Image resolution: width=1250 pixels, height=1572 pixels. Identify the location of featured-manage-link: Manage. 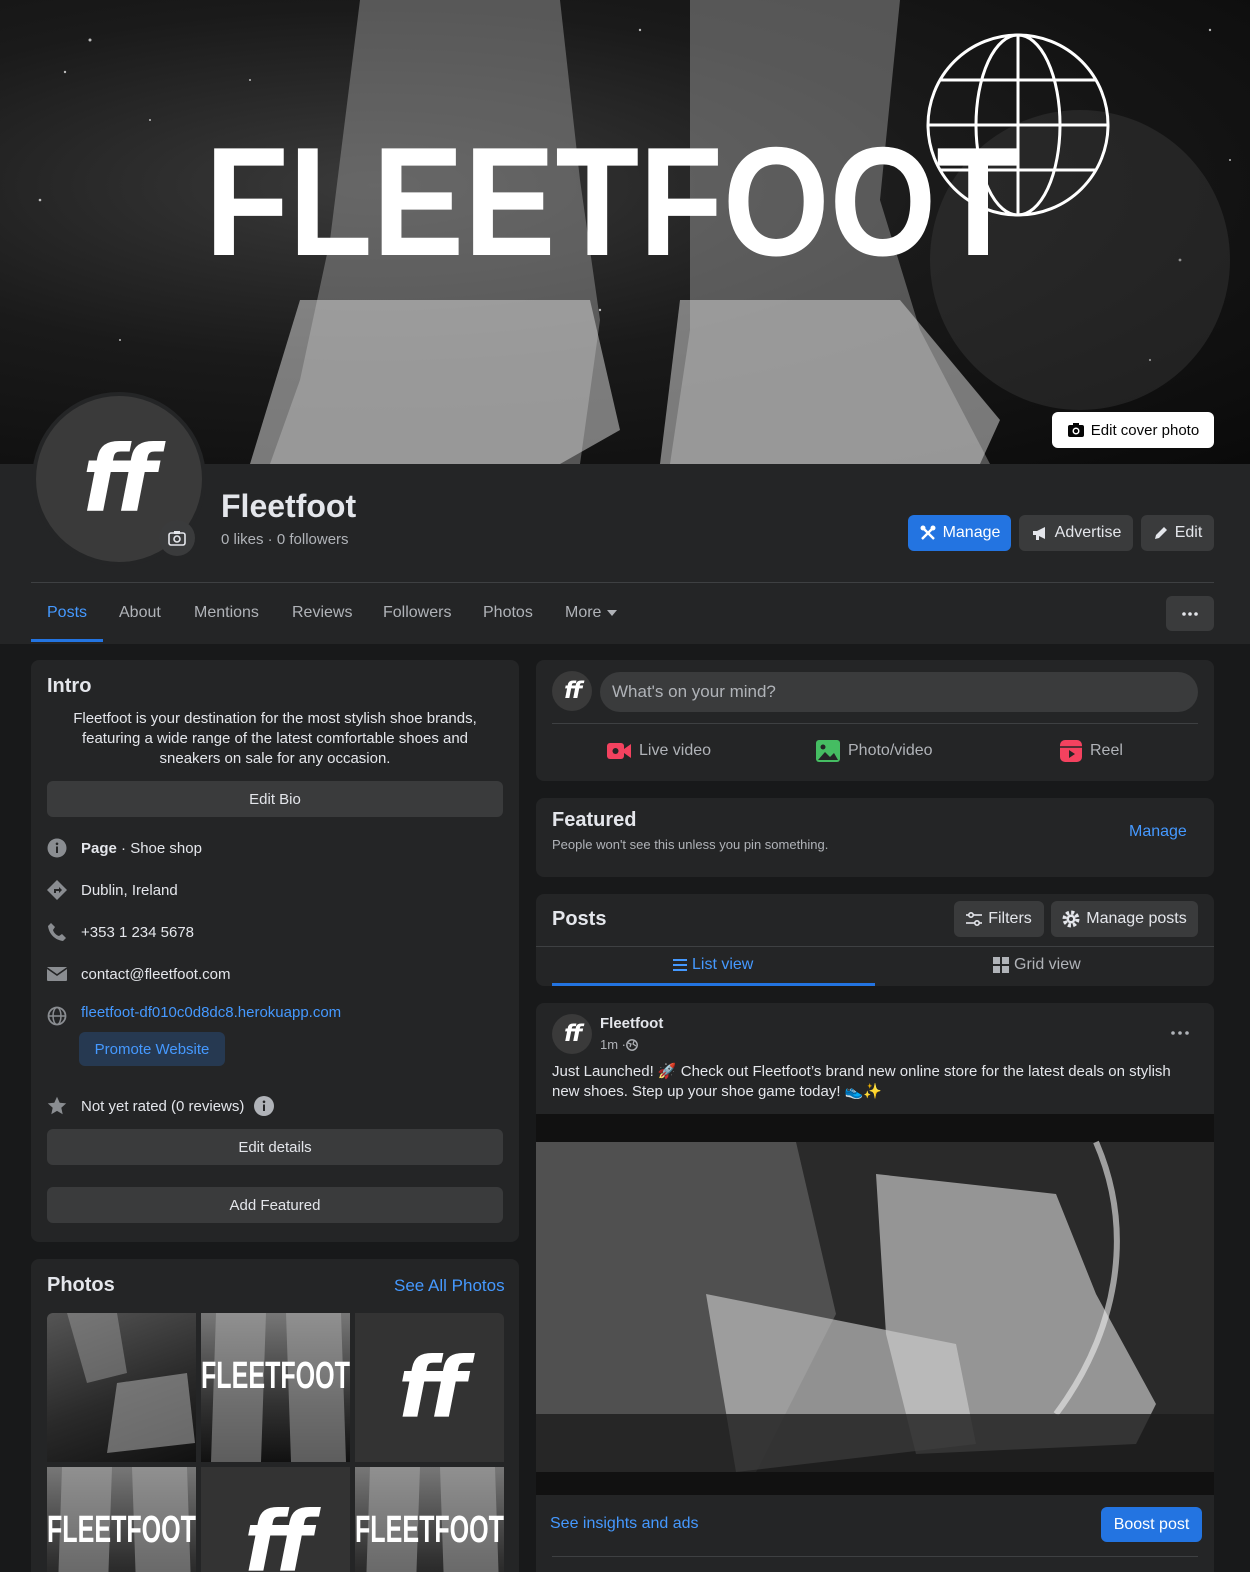
(1158, 832).